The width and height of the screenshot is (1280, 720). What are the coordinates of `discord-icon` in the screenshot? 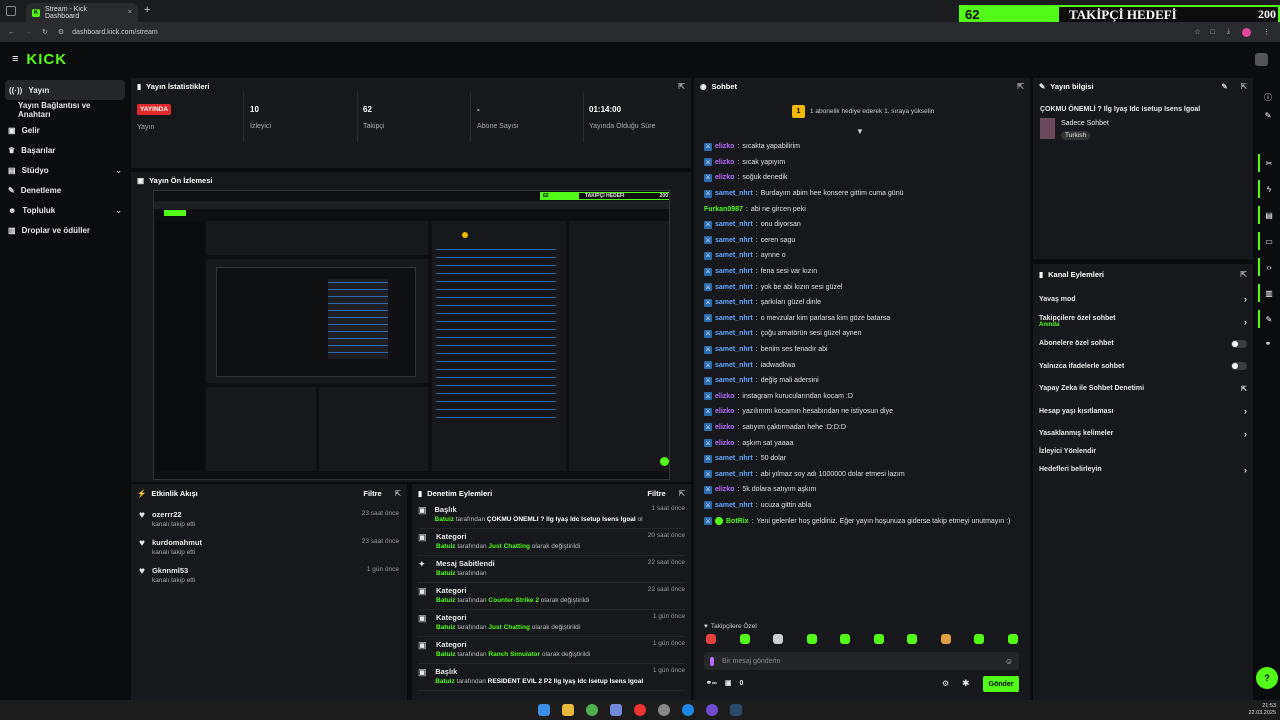 It's located at (616, 710).